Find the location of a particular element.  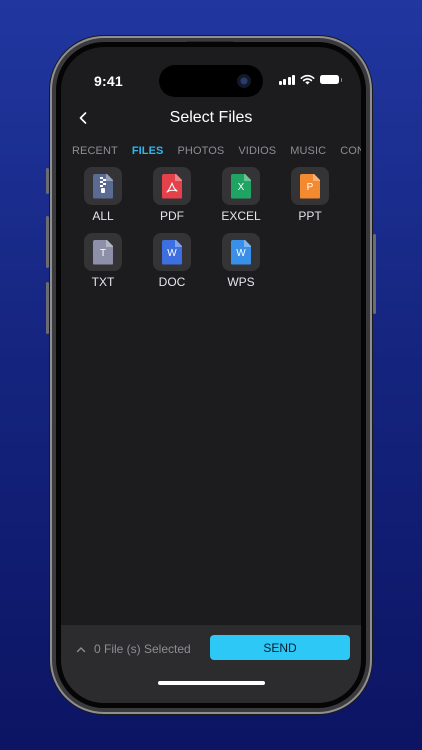

wps-glyph: W is located at coordinates (241, 253).